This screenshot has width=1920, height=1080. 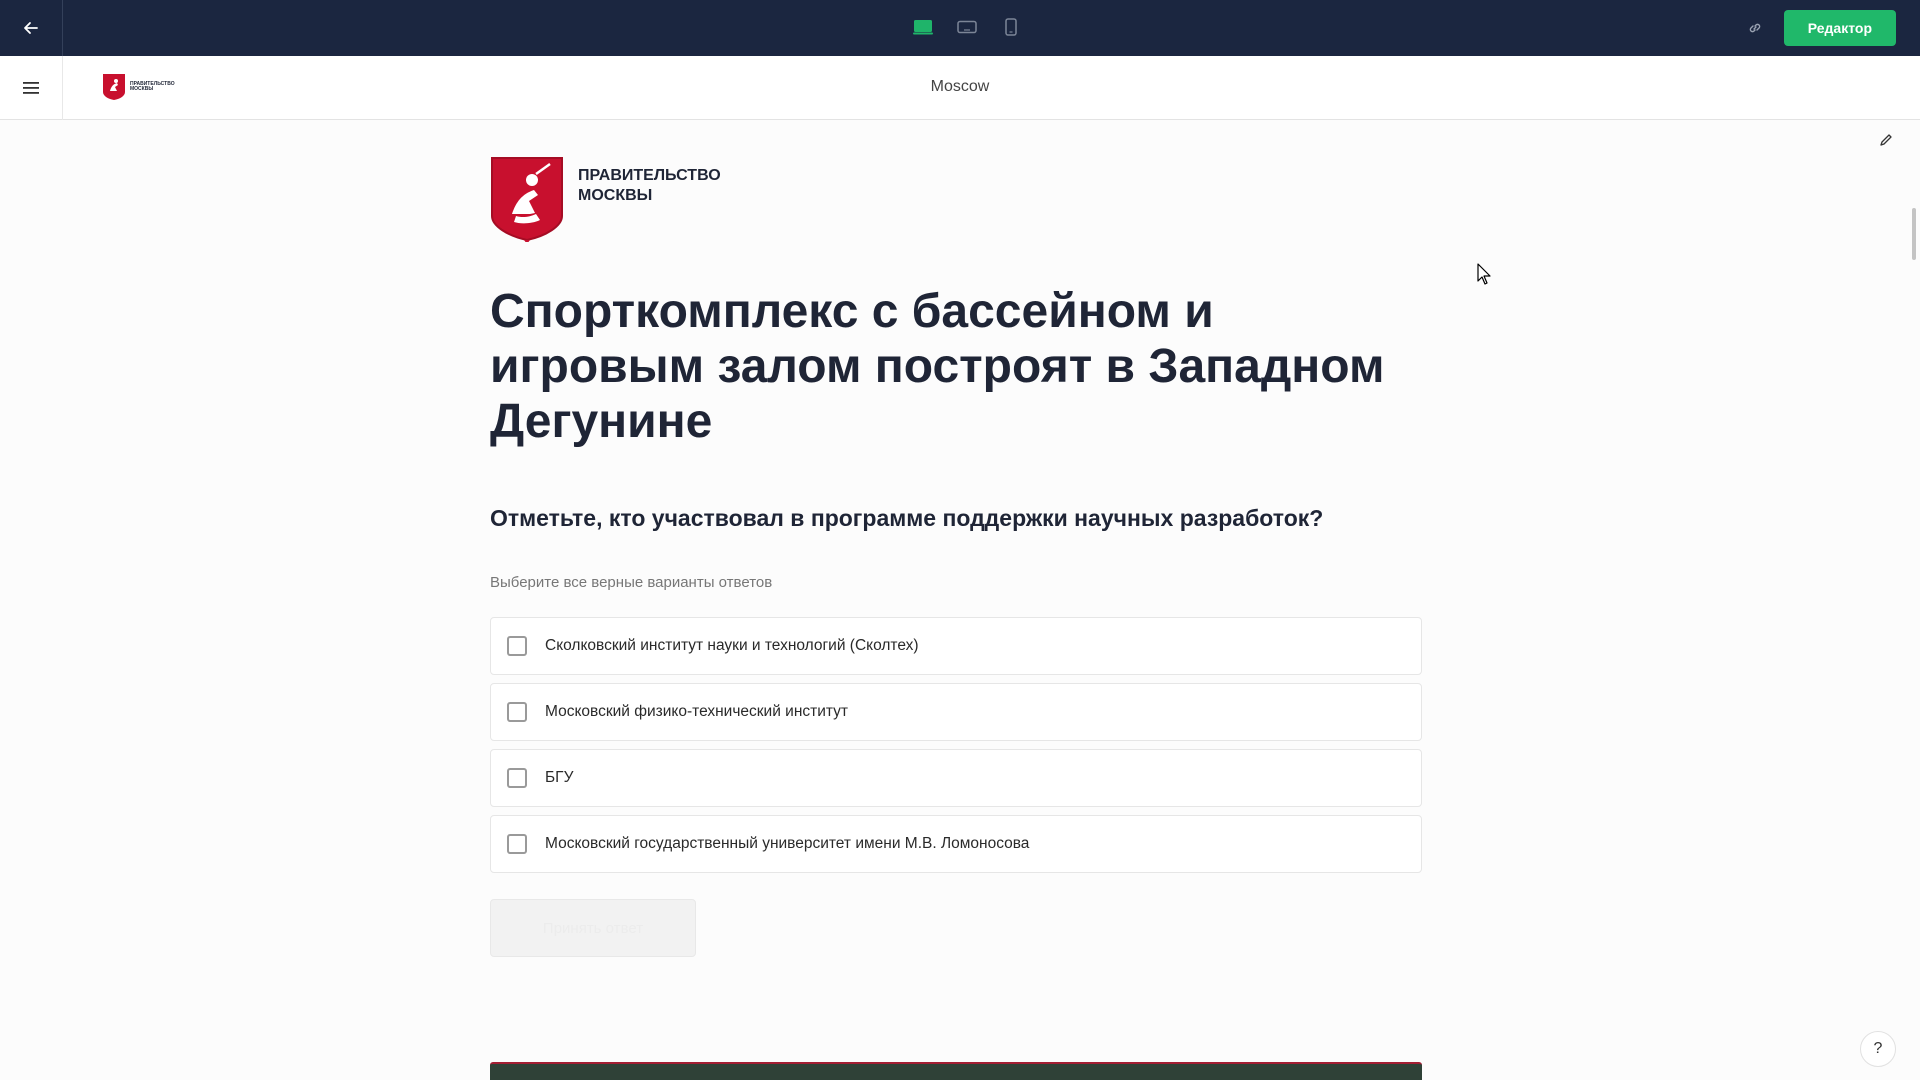 I want to click on video-player, so click(x=956, y=1071).